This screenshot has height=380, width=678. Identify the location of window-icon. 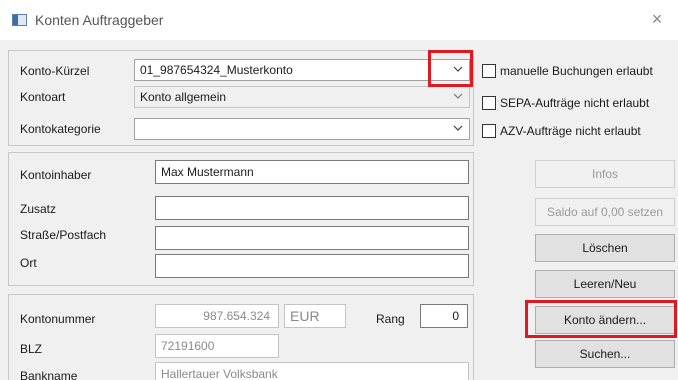
(19, 20).